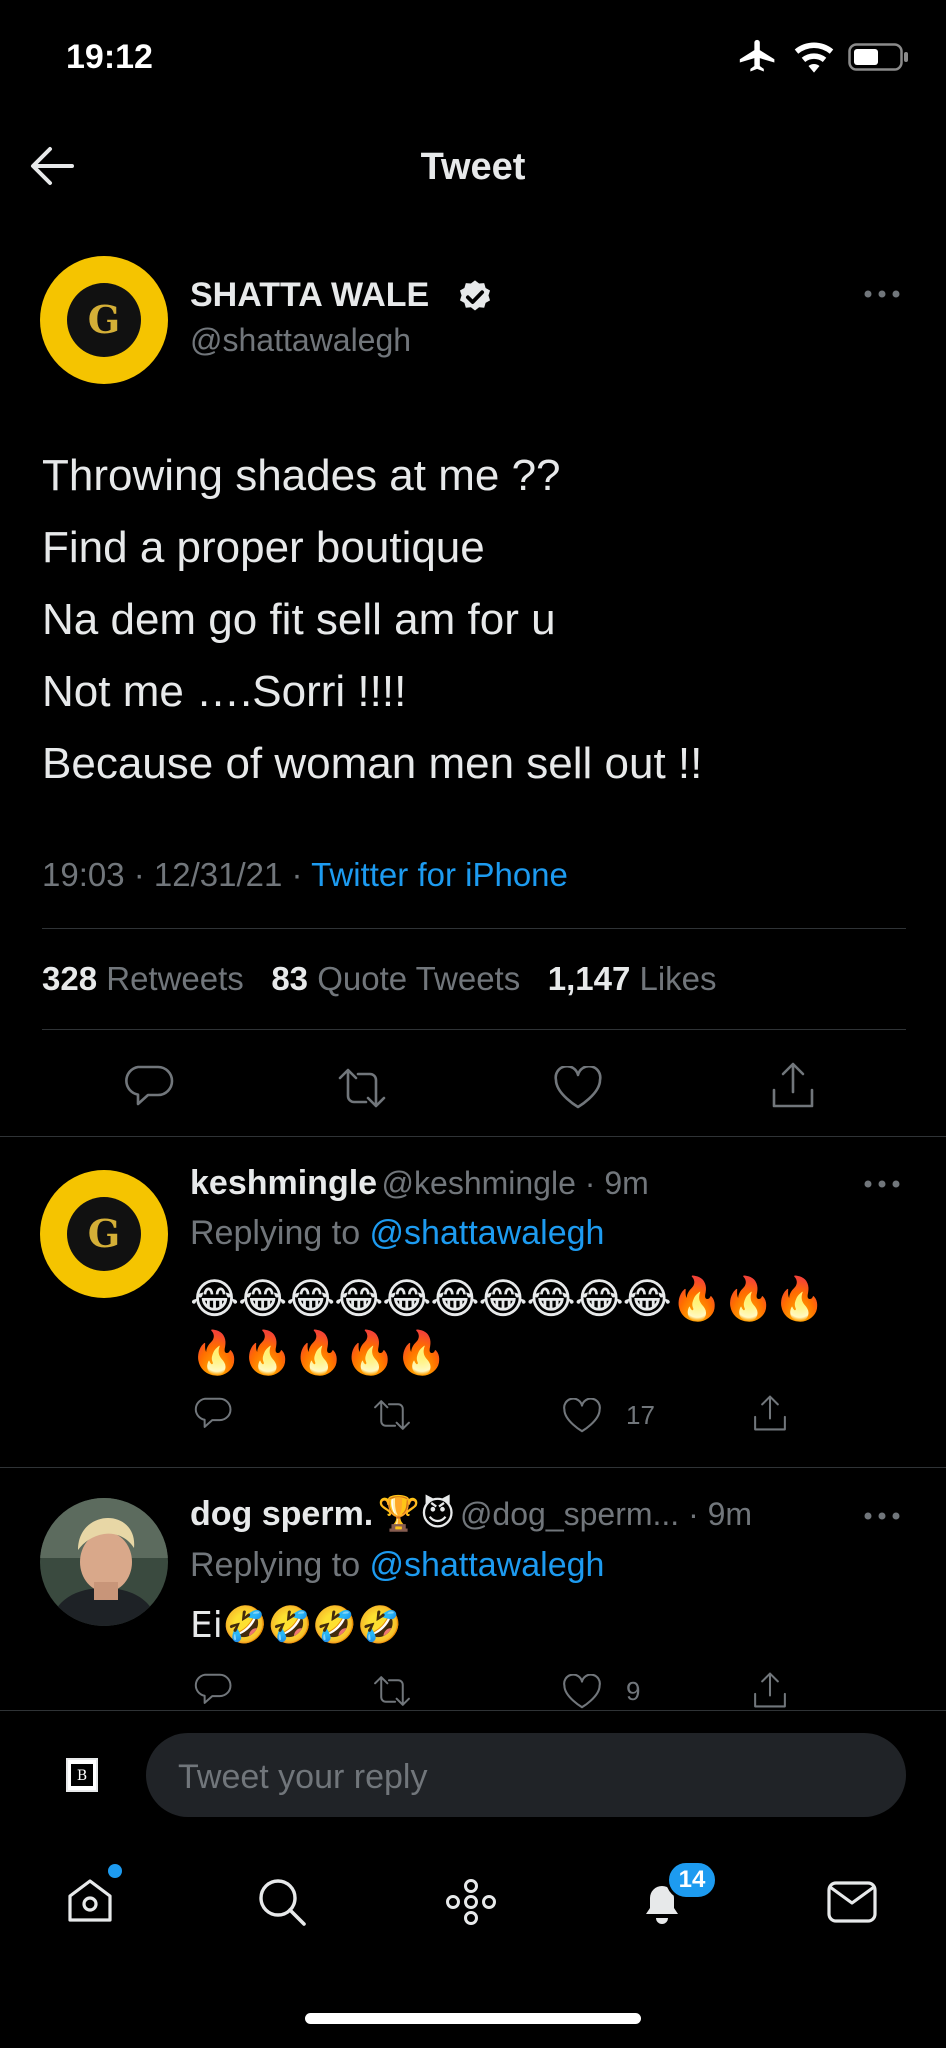 Image resolution: width=946 pixels, height=2048 pixels. What do you see at coordinates (90, 1900) in the screenshot?
I see `home-tab-icon` at bounding box center [90, 1900].